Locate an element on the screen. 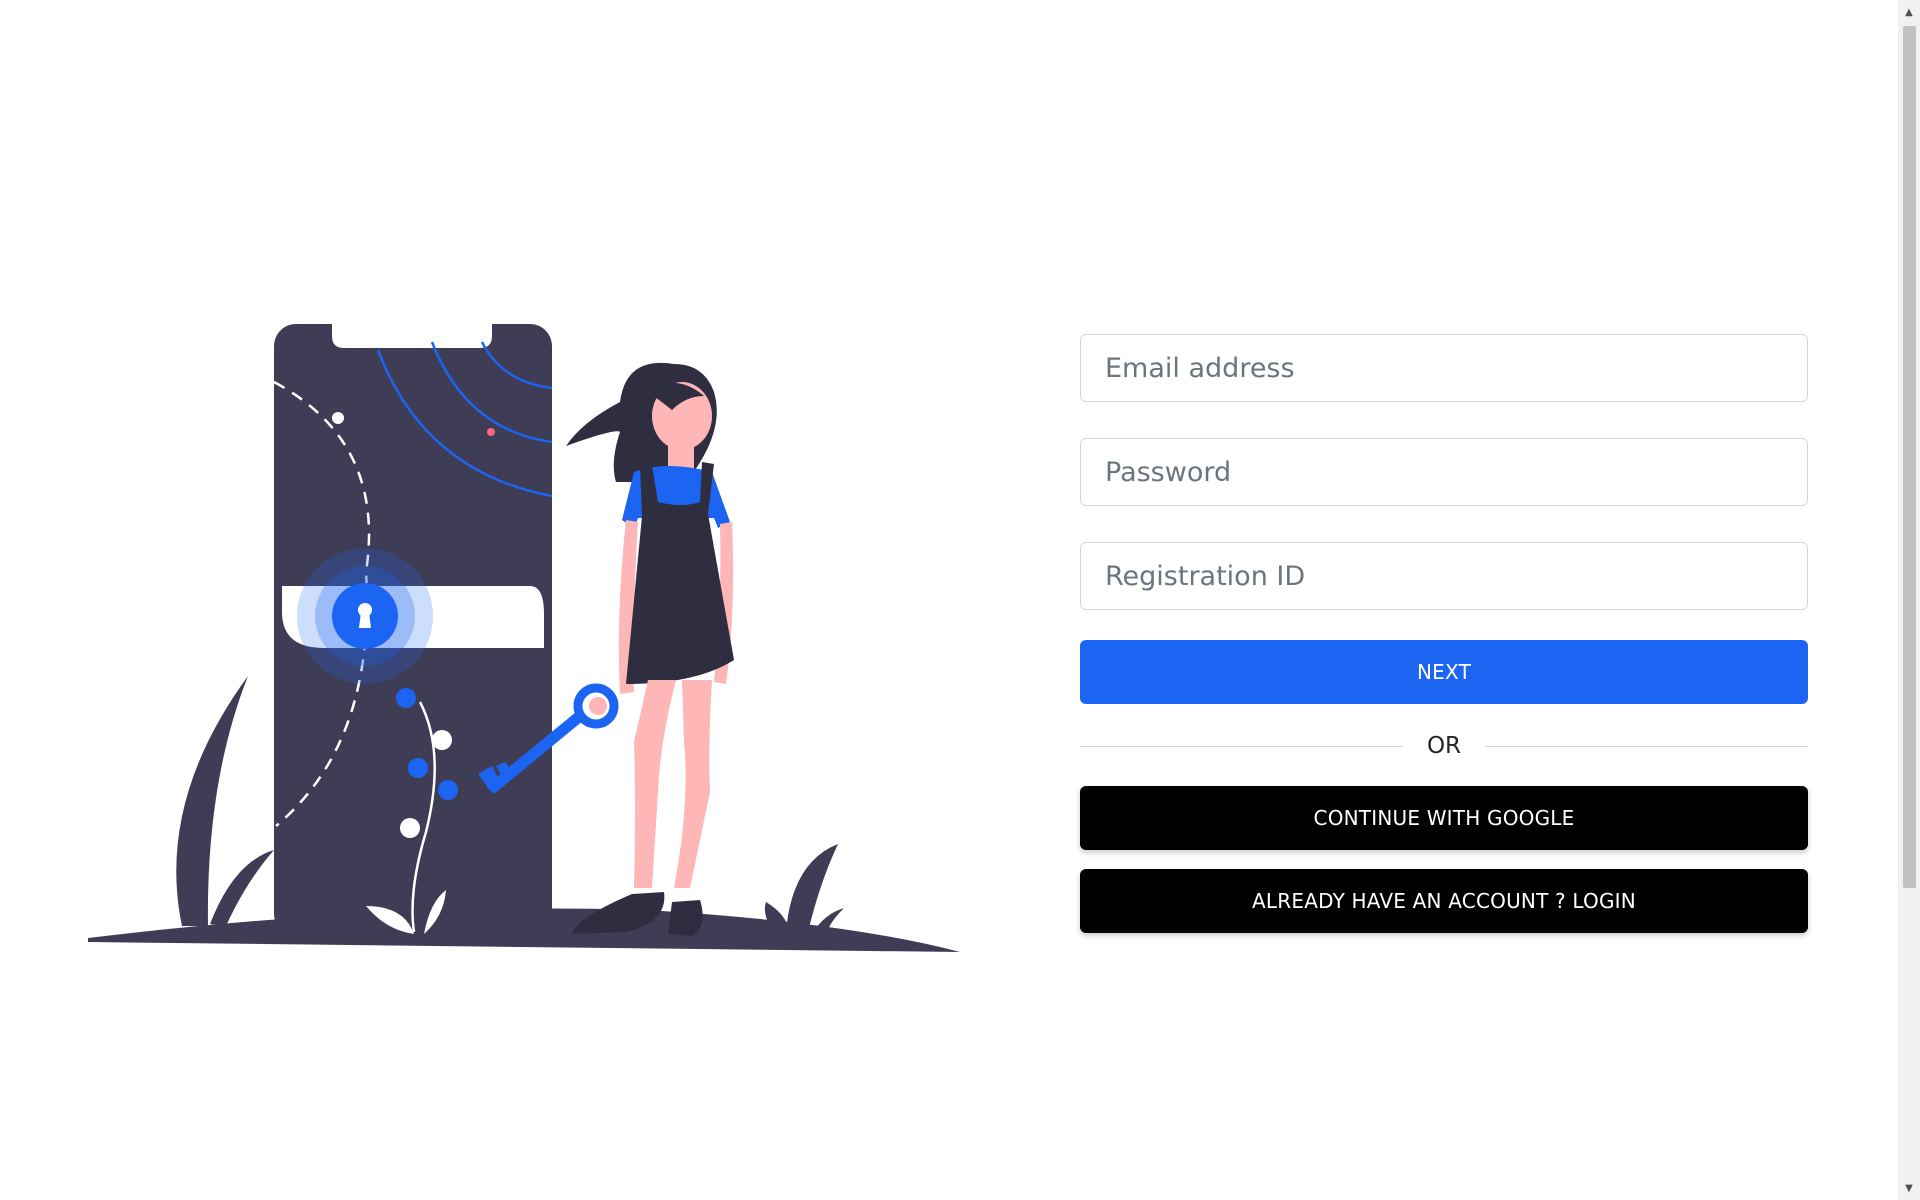 Image resolution: width=1920 pixels, height=1200 pixels. registration-id-field is located at coordinates (1444, 576).